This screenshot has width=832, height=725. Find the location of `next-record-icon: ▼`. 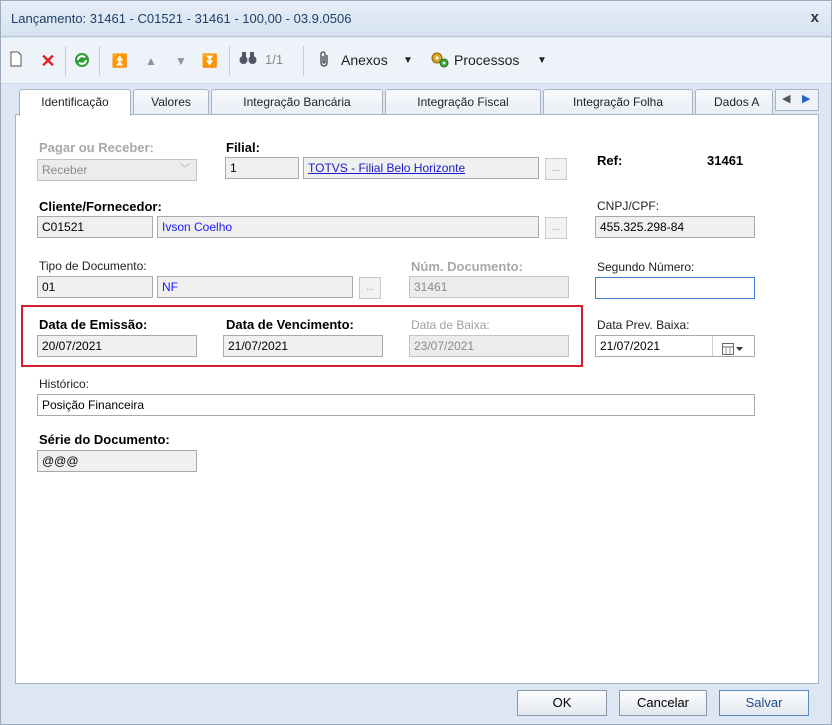

next-record-icon: ▼ is located at coordinates (181, 61).